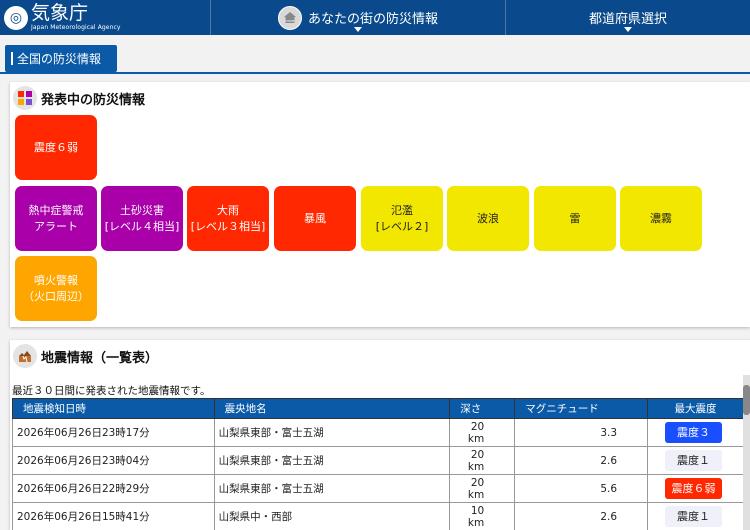 The image size is (750, 530). I want to click on cell-time: 2026年06月26日15時41分, so click(113, 516).